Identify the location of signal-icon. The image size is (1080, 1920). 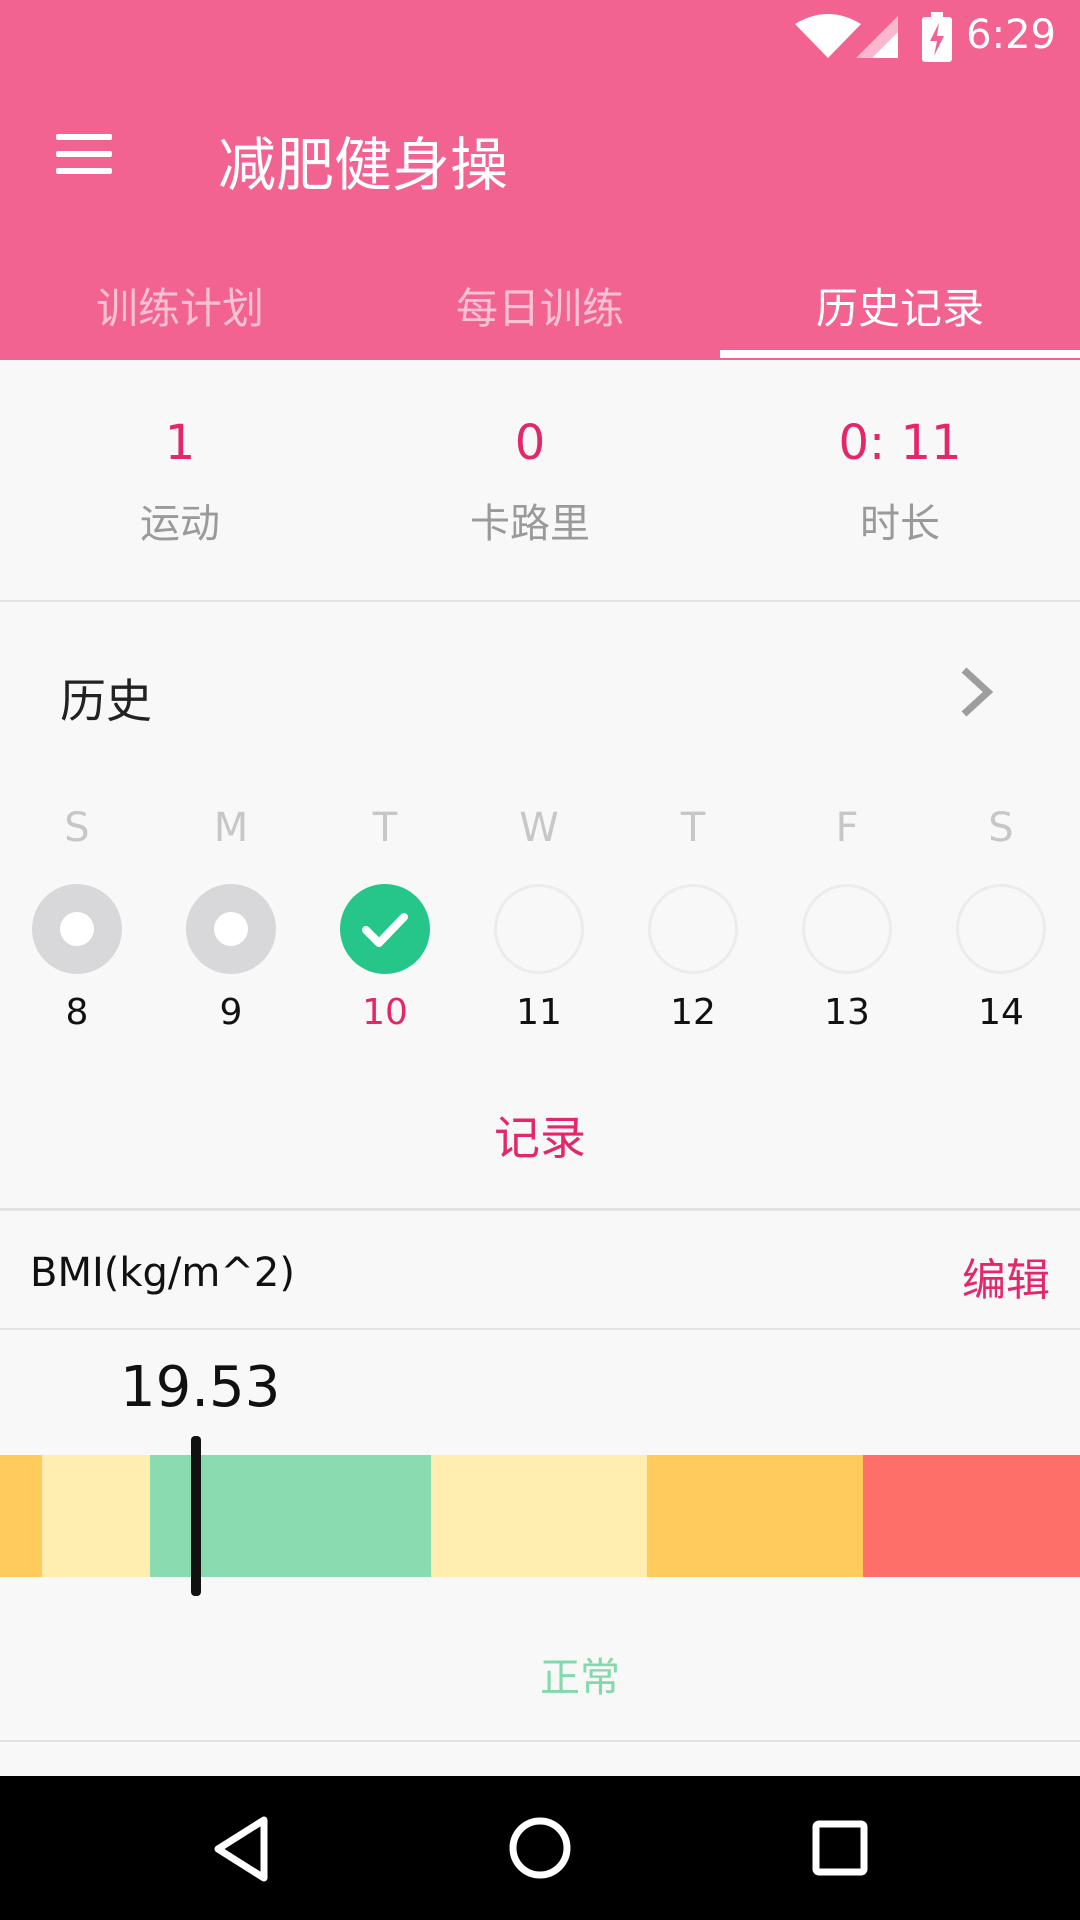
(877, 37).